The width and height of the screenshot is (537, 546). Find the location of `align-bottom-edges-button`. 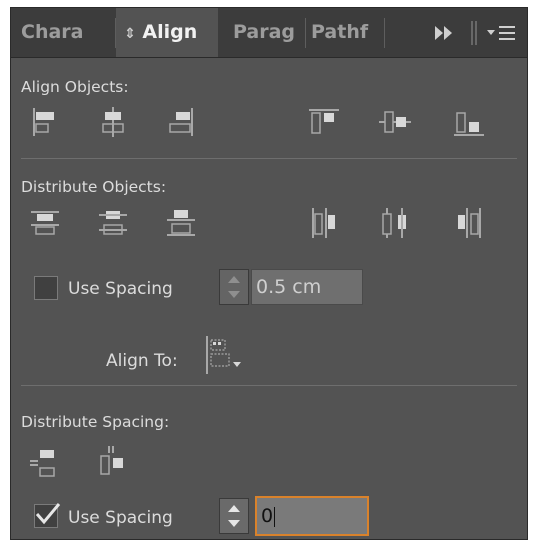

align-bottom-edges-button is located at coordinates (469, 122).